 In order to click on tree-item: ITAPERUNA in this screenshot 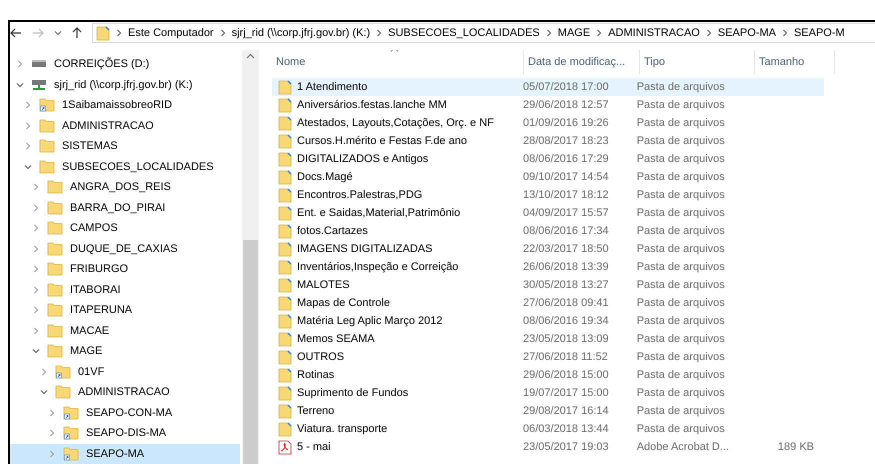, I will do `click(125, 310)`.